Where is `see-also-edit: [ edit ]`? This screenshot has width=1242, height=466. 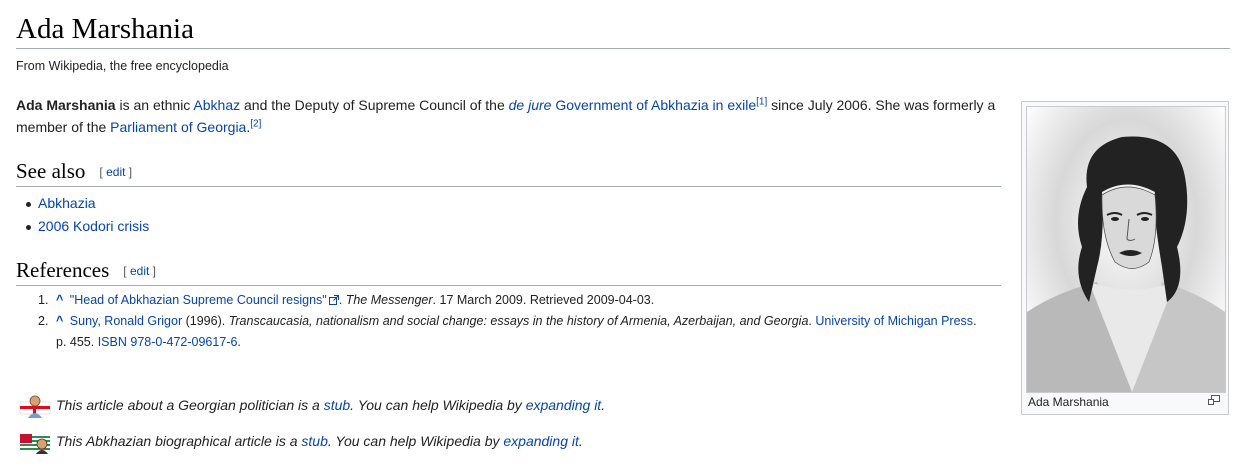 see-also-edit: [ edit ] is located at coordinates (116, 172).